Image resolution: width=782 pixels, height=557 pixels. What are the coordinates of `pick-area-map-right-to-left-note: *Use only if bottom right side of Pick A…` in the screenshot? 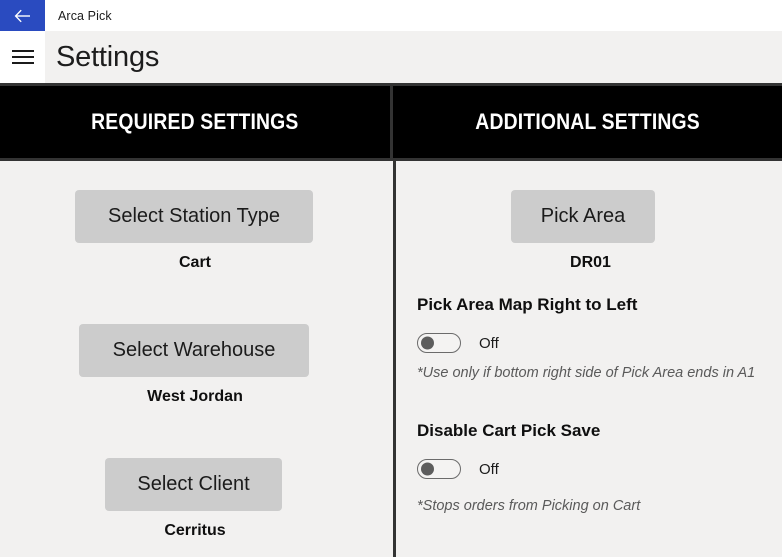 It's located at (586, 373).